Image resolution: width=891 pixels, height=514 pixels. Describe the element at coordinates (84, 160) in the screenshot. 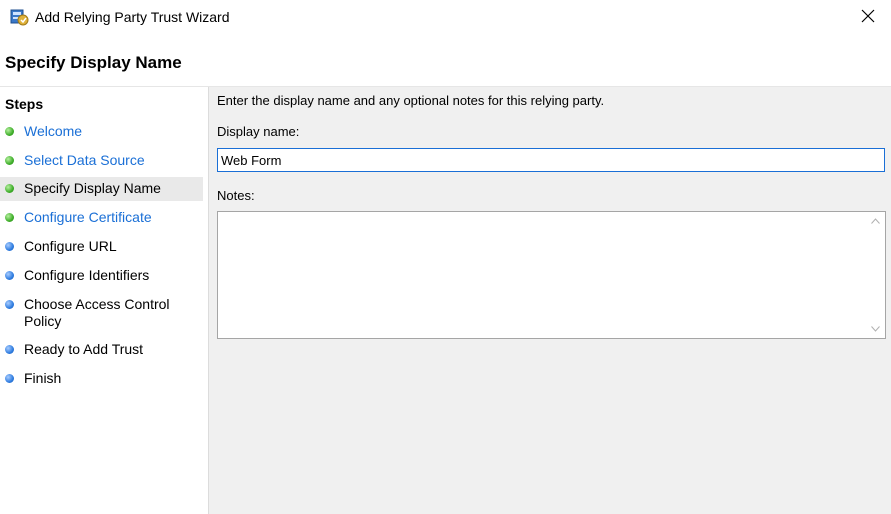

I see `step-label: Select Data Source` at that location.